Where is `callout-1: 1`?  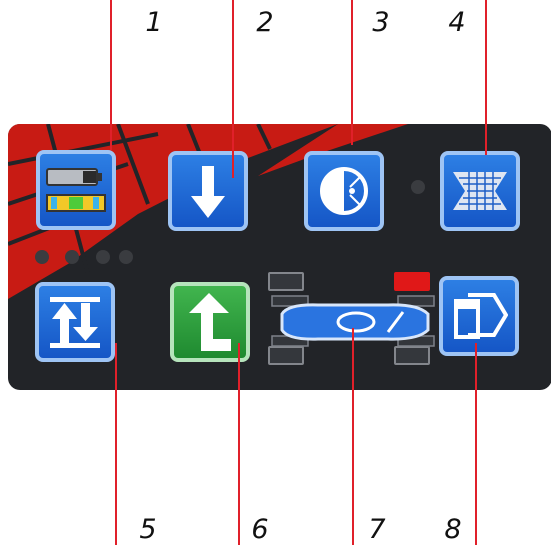
callout-1: 1 is located at coordinates (154, 22).